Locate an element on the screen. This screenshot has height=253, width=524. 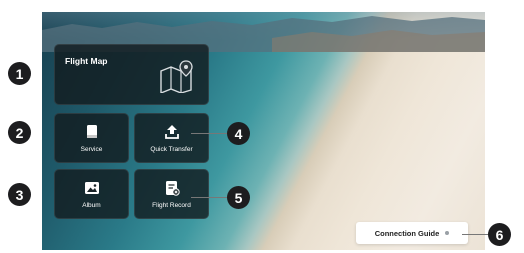
quick-transfer-tile: Quick Transfer is located at coordinates (171, 138).